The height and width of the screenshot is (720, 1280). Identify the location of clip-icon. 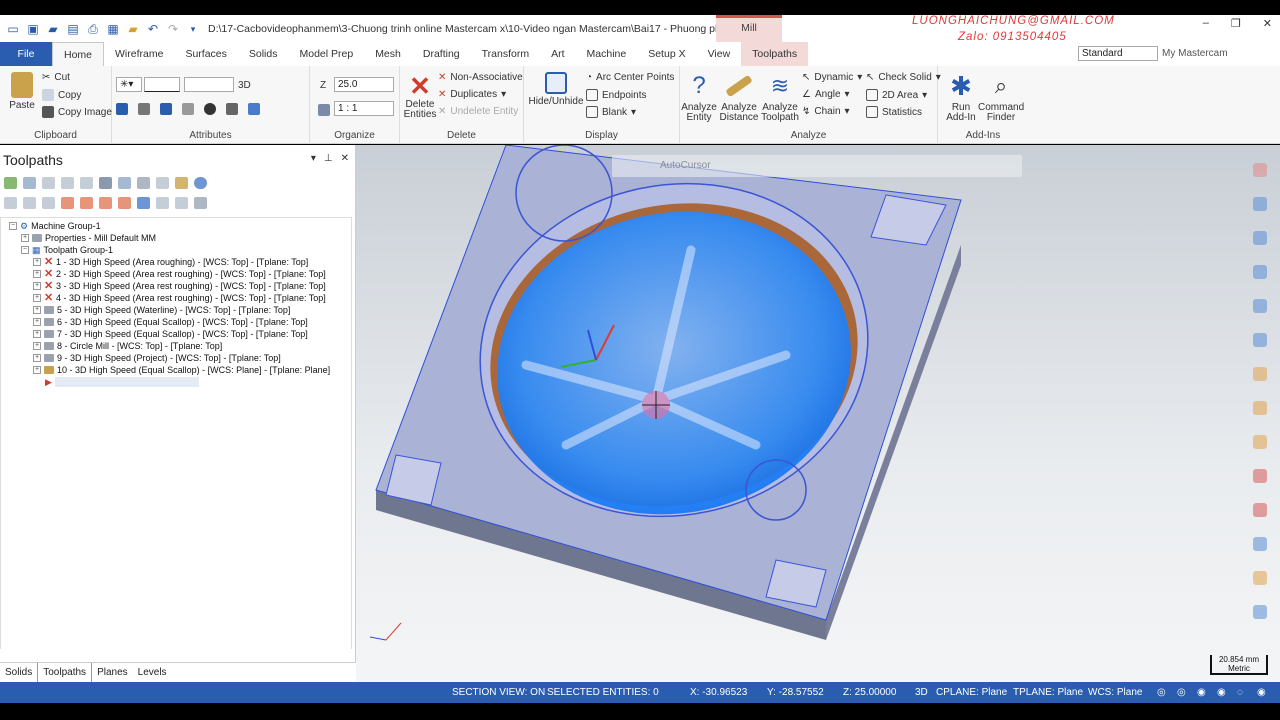
(1260, 510).